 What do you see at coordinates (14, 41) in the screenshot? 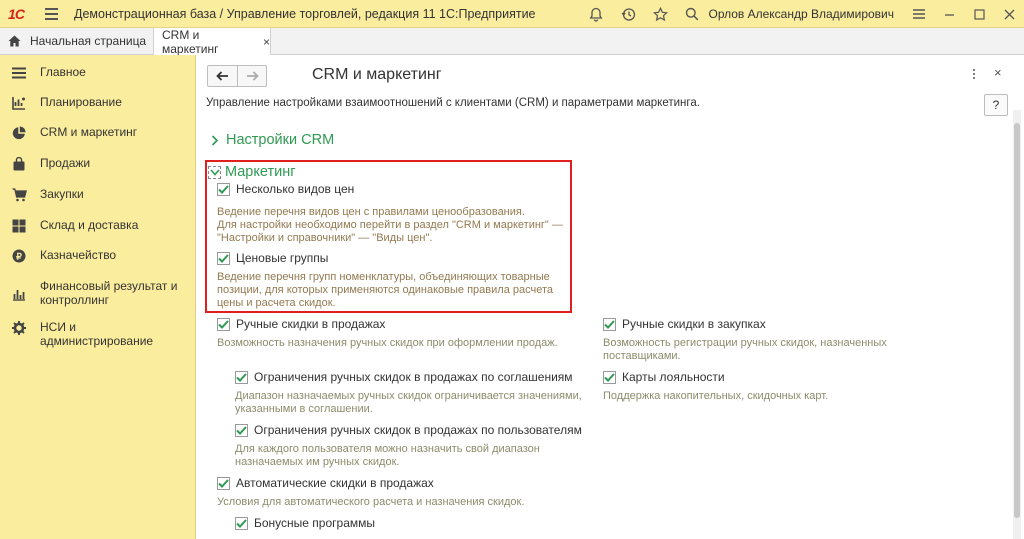
I see `home-icon` at bounding box center [14, 41].